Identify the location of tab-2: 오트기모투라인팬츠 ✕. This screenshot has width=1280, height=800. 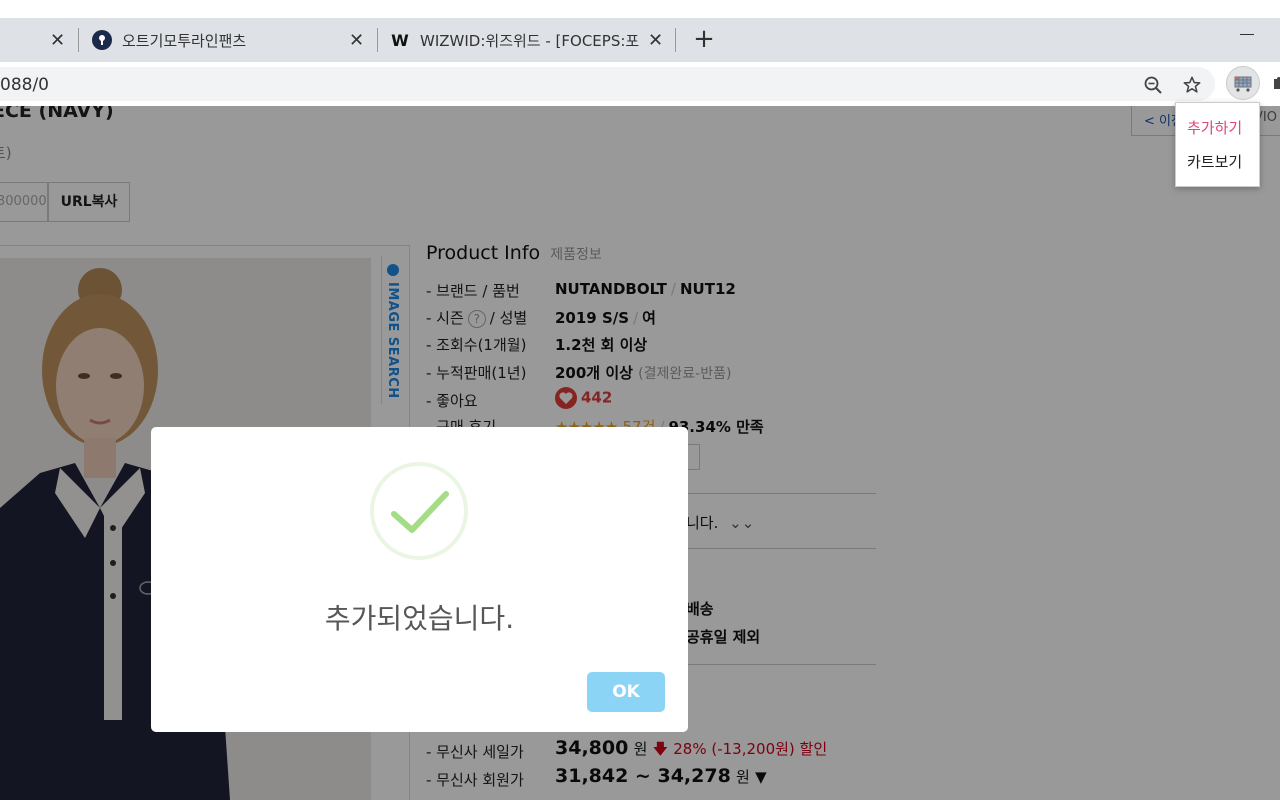
(234, 40).